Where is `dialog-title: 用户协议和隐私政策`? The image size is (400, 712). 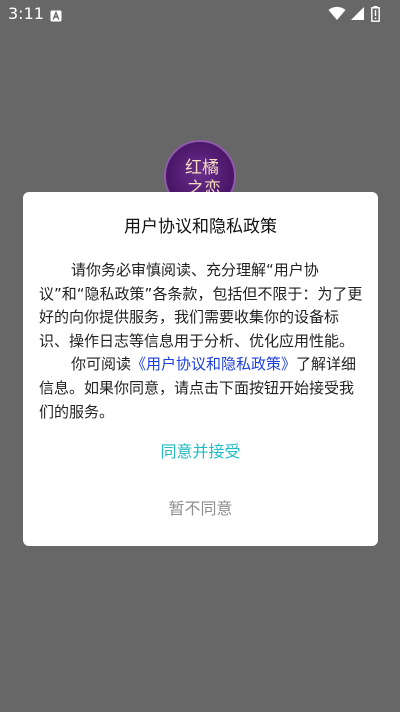
dialog-title: 用户协议和隐私政策 is located at coordinates (200, 227).